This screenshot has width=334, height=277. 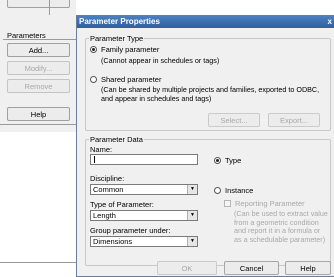 What do you see at coordinates (227, 203) in the screenshot?
I see `reporting-parameter-checkbox` at bounding box center [227, 203].